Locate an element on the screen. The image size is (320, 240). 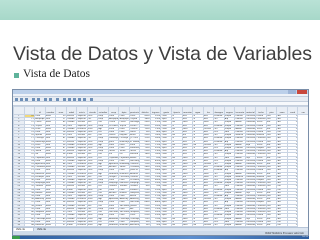
print-icon is located at coordinates (26, 99).